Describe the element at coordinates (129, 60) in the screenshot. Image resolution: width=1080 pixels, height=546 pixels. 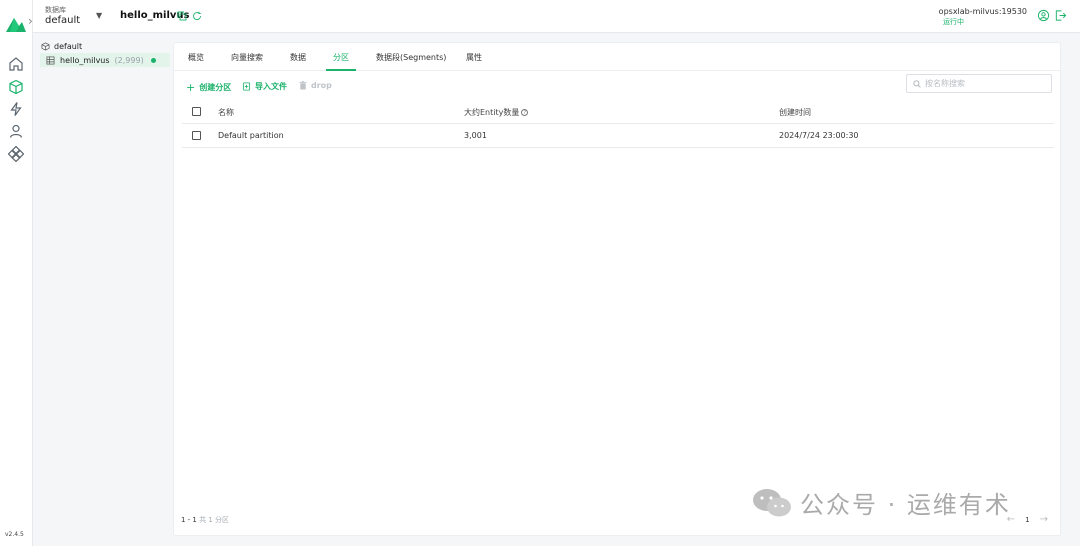
I see `tree-collection-count: (2,999)` at that location.